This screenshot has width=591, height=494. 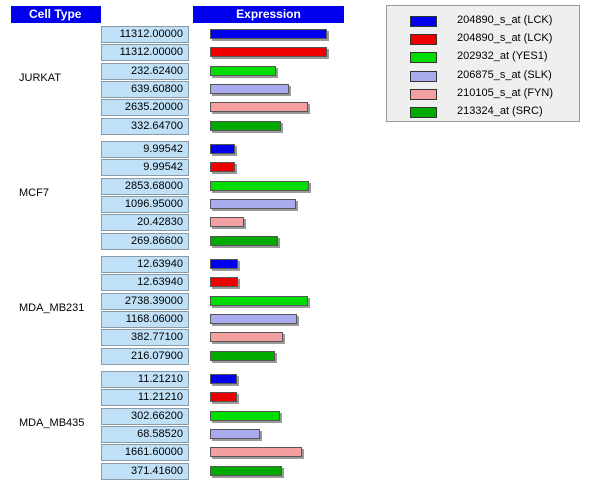 I want to click on legend-item: 210105_s_at (FYN), so click(x=484, y=95).